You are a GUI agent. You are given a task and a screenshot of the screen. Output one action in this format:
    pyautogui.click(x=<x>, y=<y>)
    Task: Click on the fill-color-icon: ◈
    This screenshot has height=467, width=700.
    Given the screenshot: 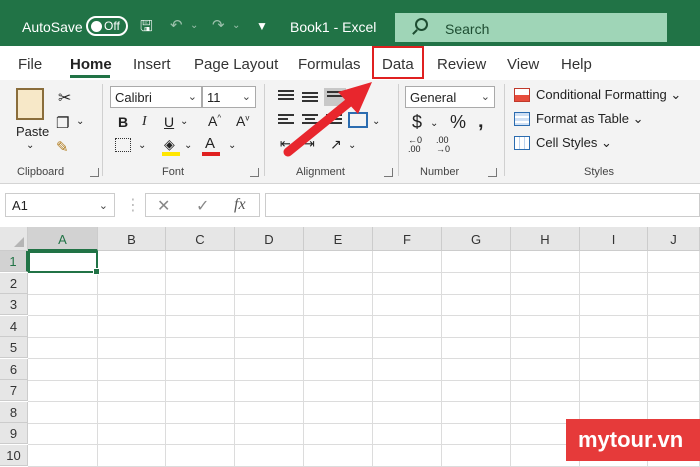 What is the action you would take?
    pyautogui.click(x=169, y=144)
    